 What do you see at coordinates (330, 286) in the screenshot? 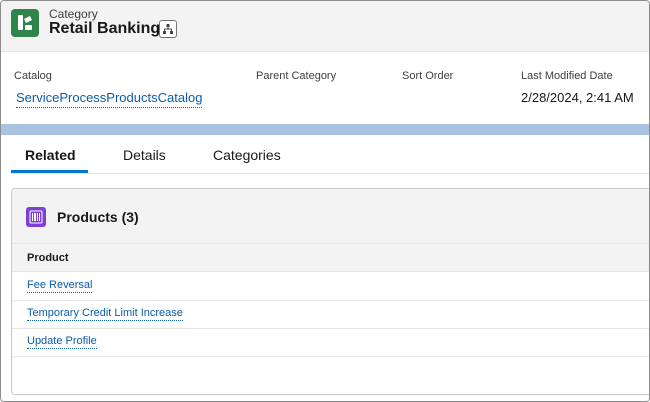
I see `table-row: Fee Reversal` at bounding box center [330, 286].